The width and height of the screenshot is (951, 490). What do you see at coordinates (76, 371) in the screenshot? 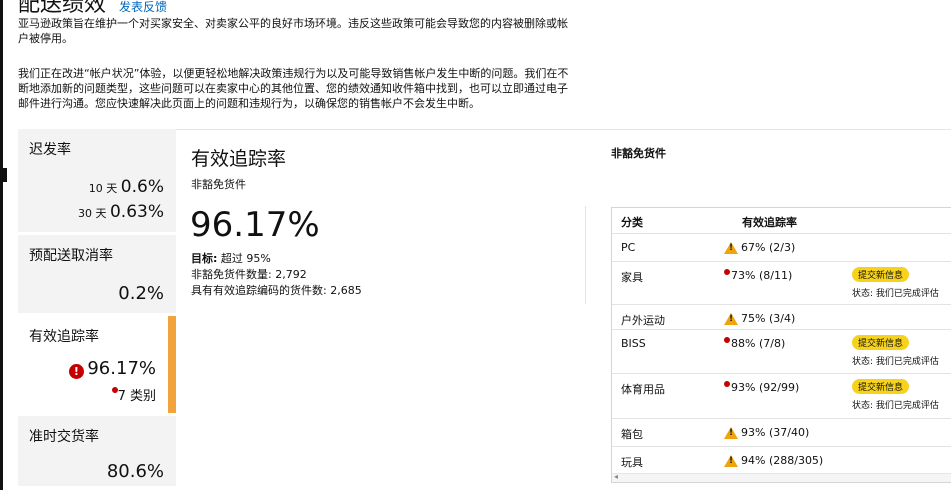
I see `error-icon: !` at bounding box center [76, 371].